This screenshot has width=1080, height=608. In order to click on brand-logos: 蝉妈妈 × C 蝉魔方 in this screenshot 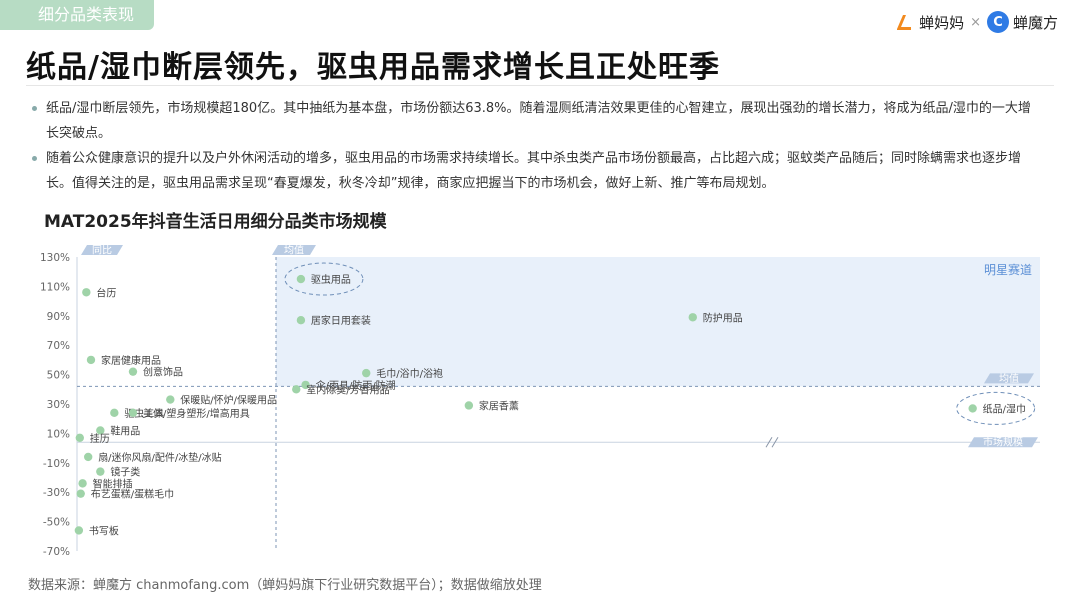, I will do `click(975, 22)`.